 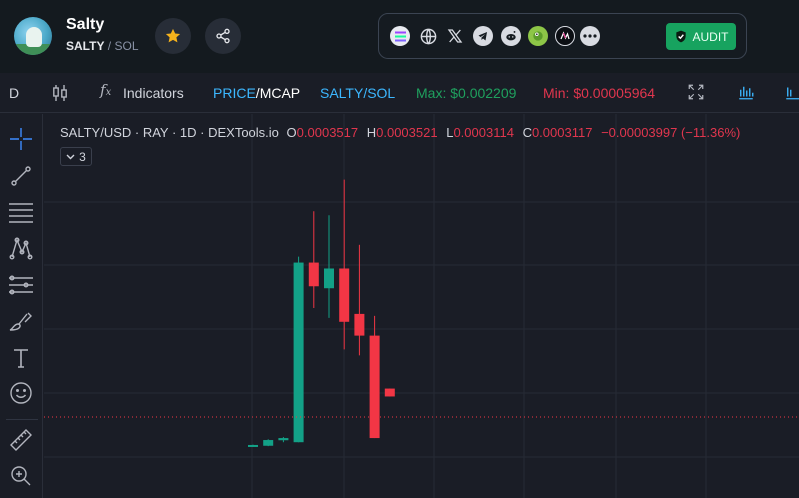 I want to click on crosshair-tool, so click(x=21, y=139).